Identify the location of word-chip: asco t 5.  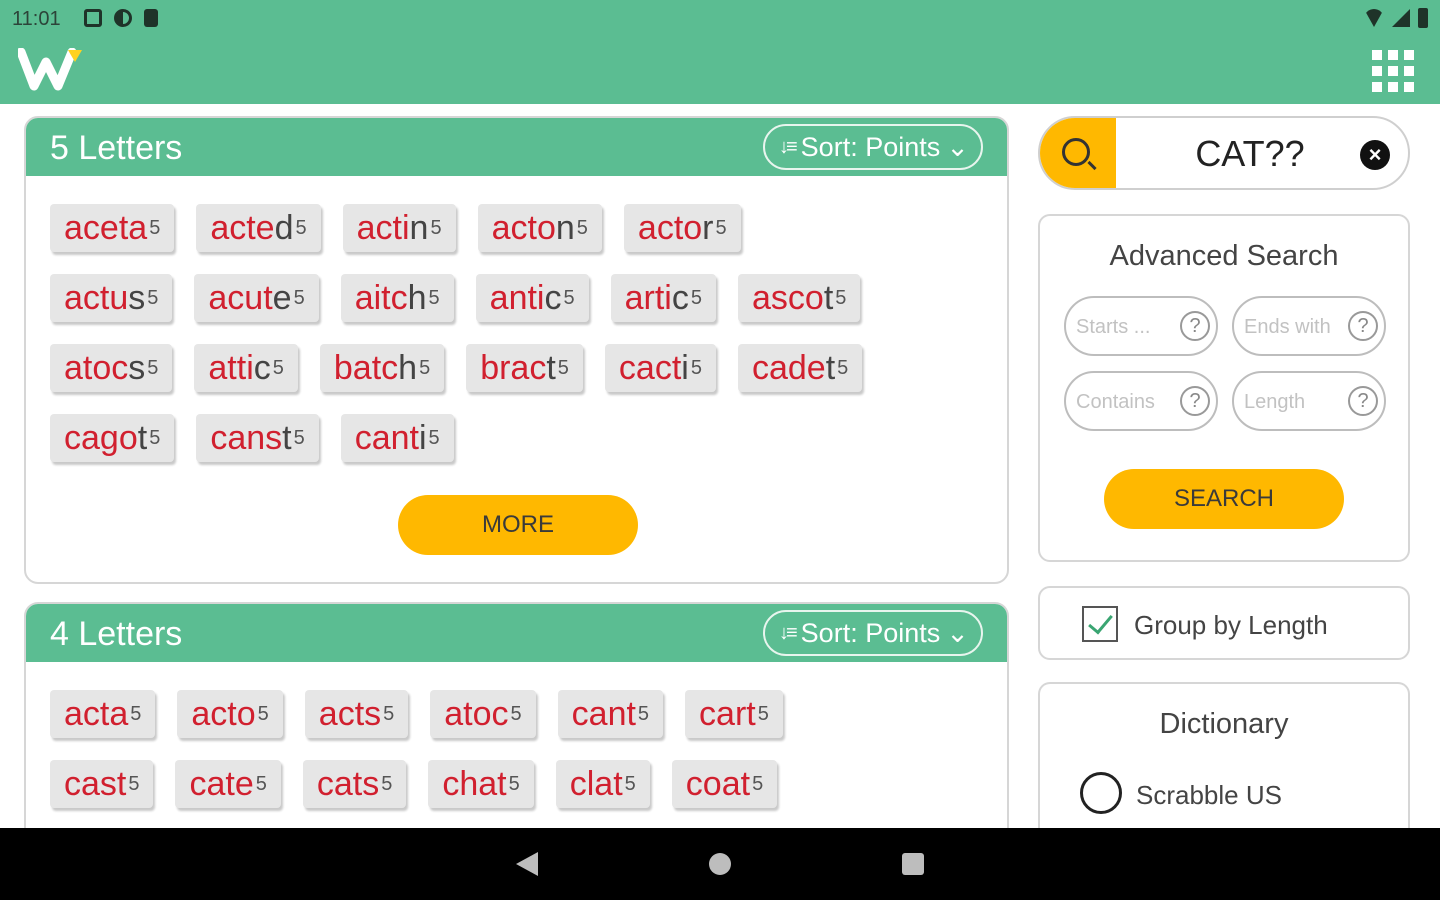
(799, 298).